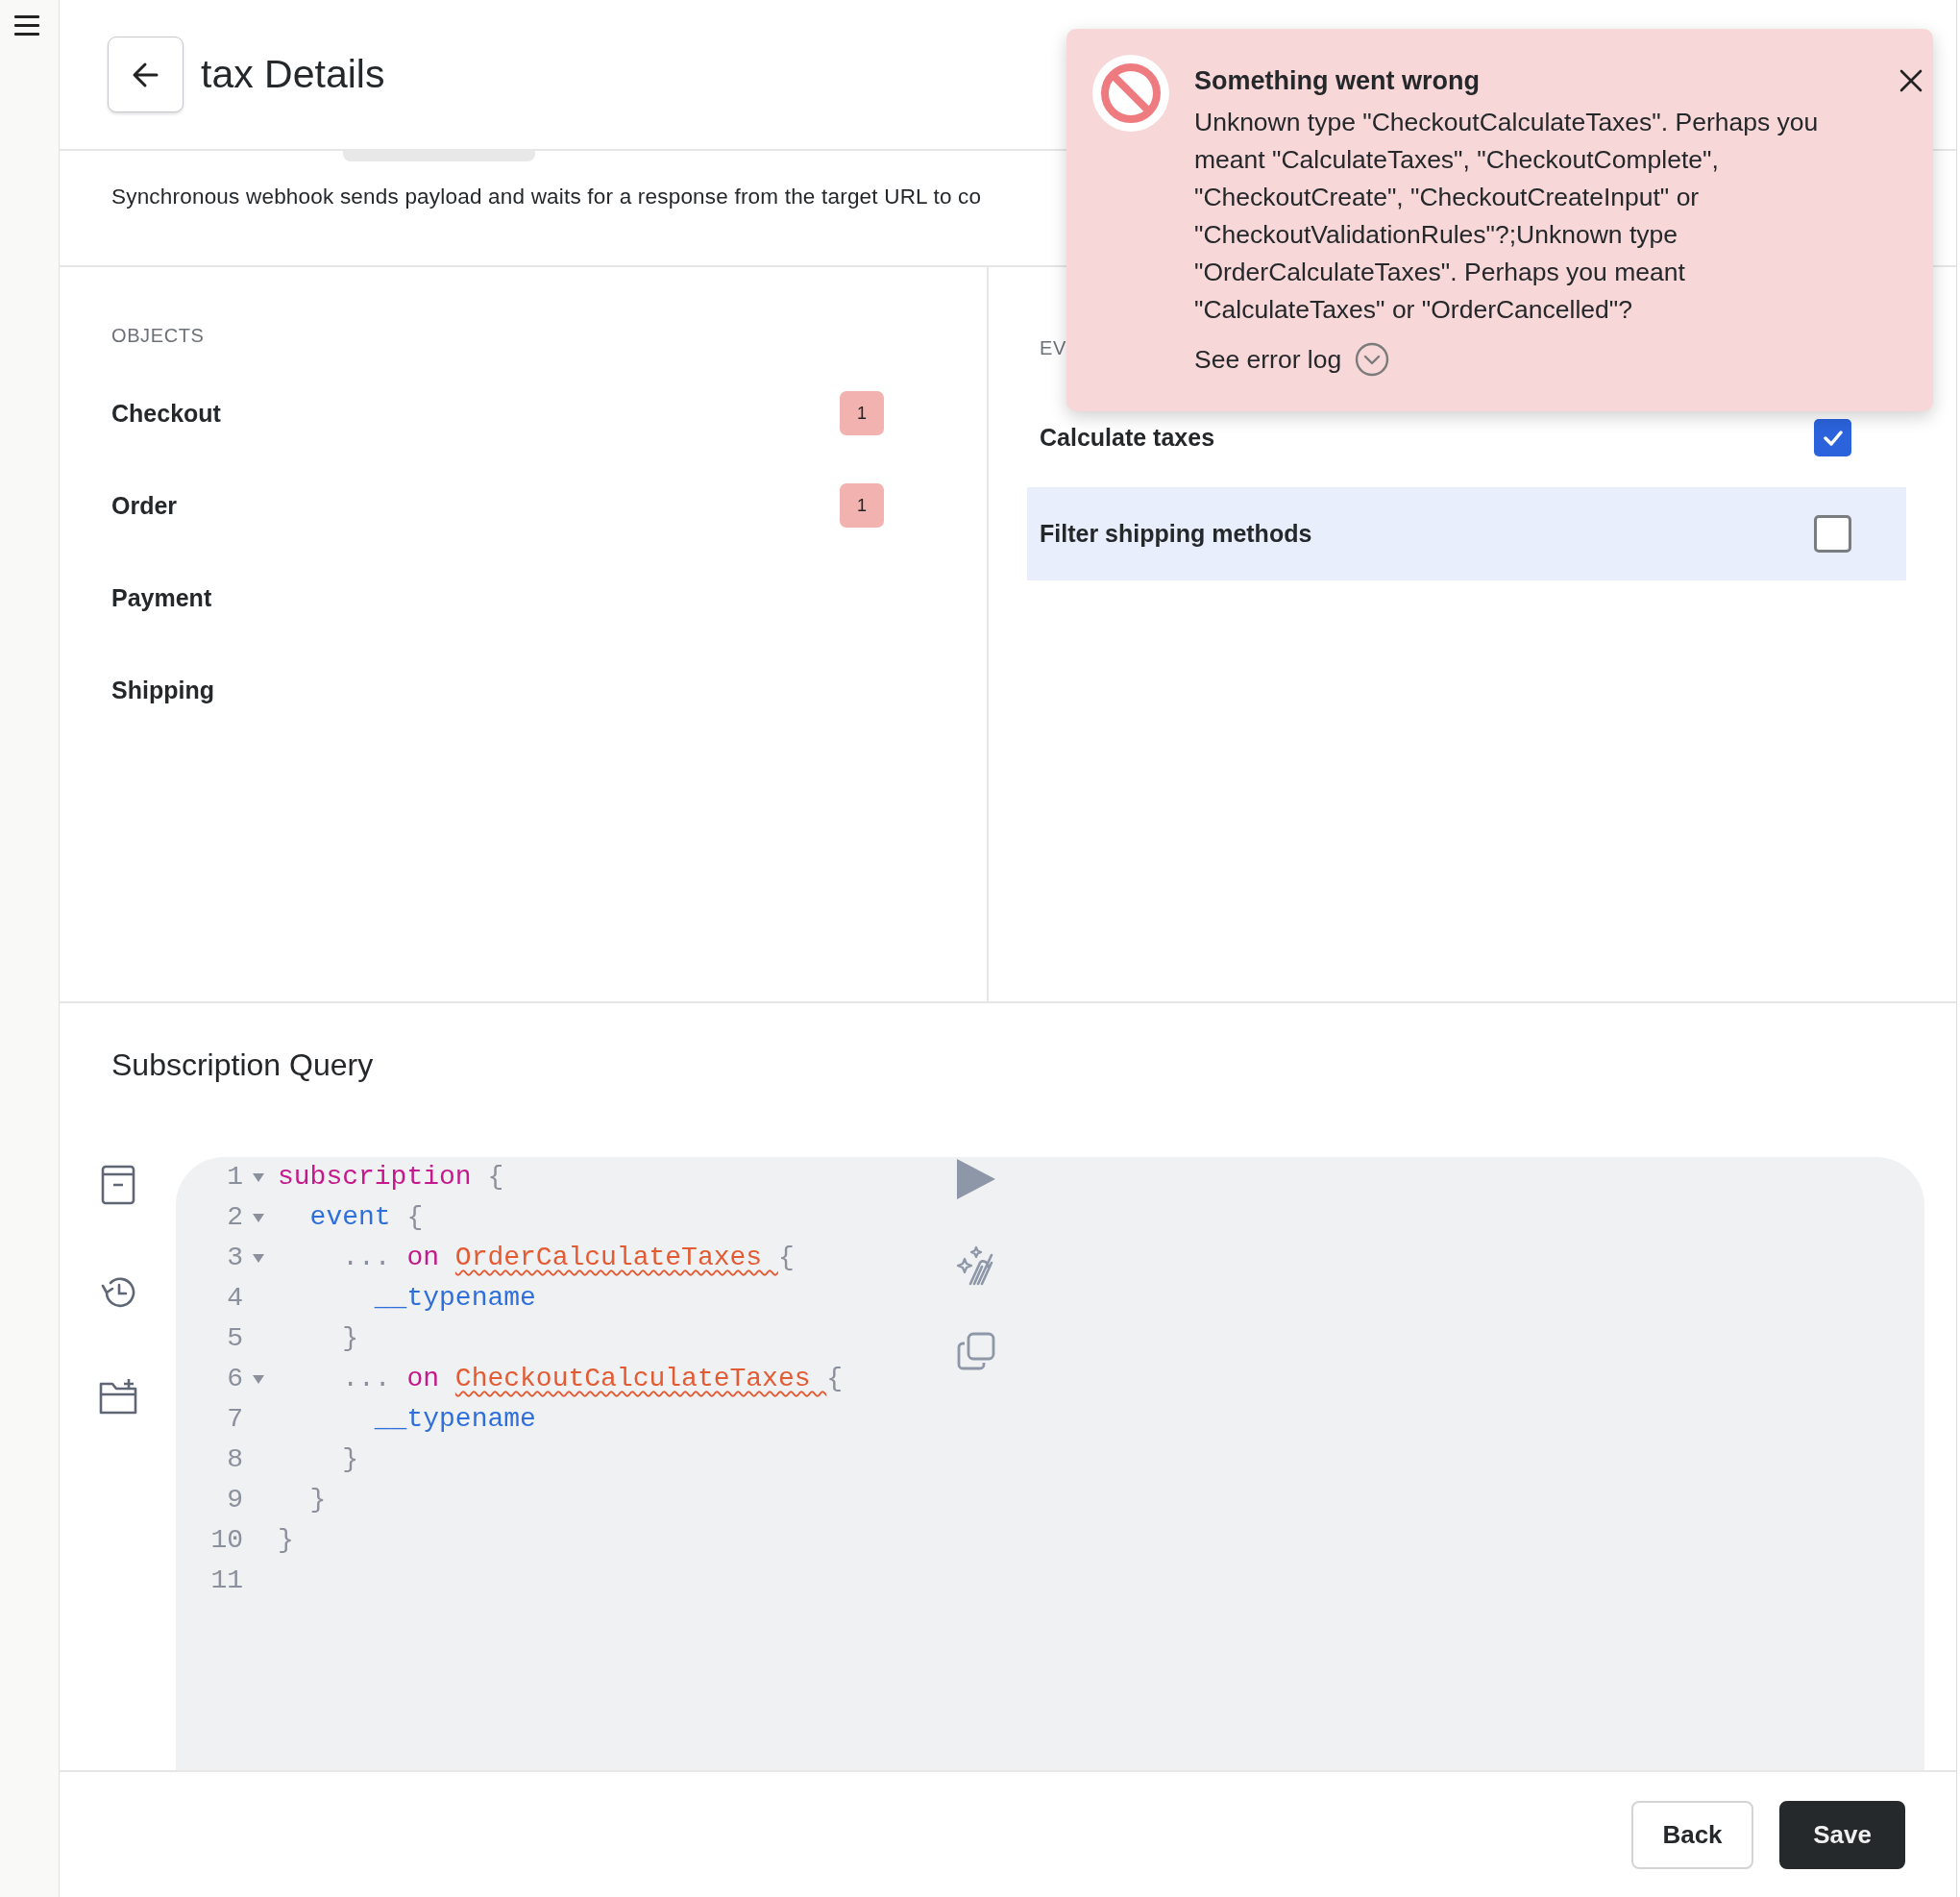 This screenshot has width=1960, height=1897. What do you see at coordinates (498, 690) in the screenshot?
I see `object-item: Shipping` at bounding box center [498, 690].